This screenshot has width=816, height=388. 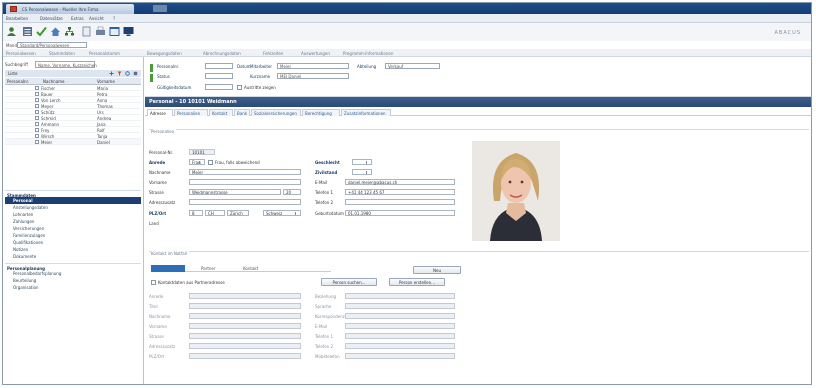 What do you see at coordinates (160, 8) in the screenshot?
I see `window-tab-secondary` at bounding box center [160, 8].